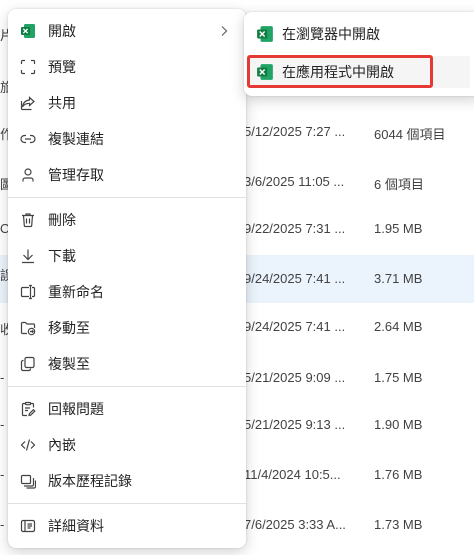  Describe the element at coordinates (398, 326) in the screenshot. I see `file-size: 2.64 MB` at that location.